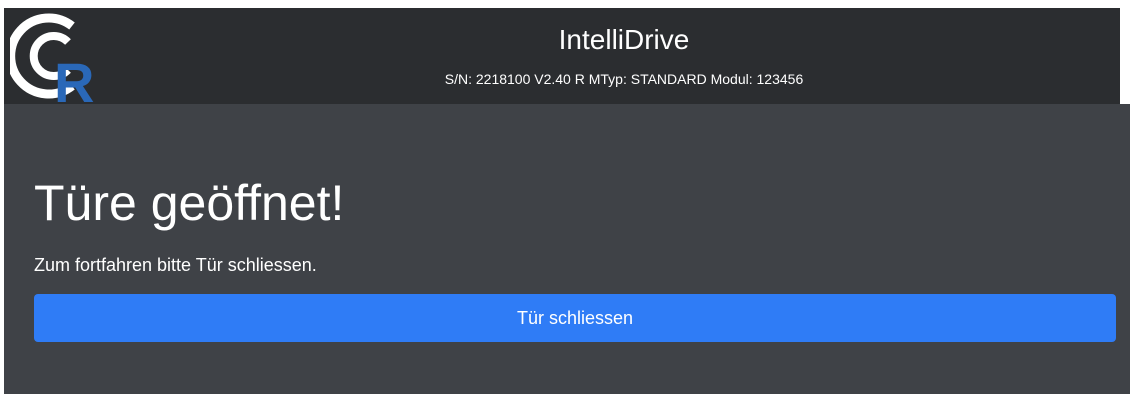 The image size is (1130, 394). What do you see at coordinates (624, 39) in the screenshot?
I see `app-title: IntelliDrive` at bounding box center [624, 39].